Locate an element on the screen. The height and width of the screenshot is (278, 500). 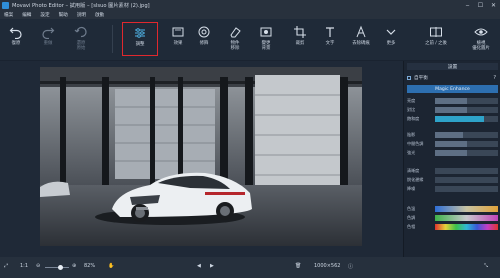
zoom-level: 82% is located at coordinates (90, 266).